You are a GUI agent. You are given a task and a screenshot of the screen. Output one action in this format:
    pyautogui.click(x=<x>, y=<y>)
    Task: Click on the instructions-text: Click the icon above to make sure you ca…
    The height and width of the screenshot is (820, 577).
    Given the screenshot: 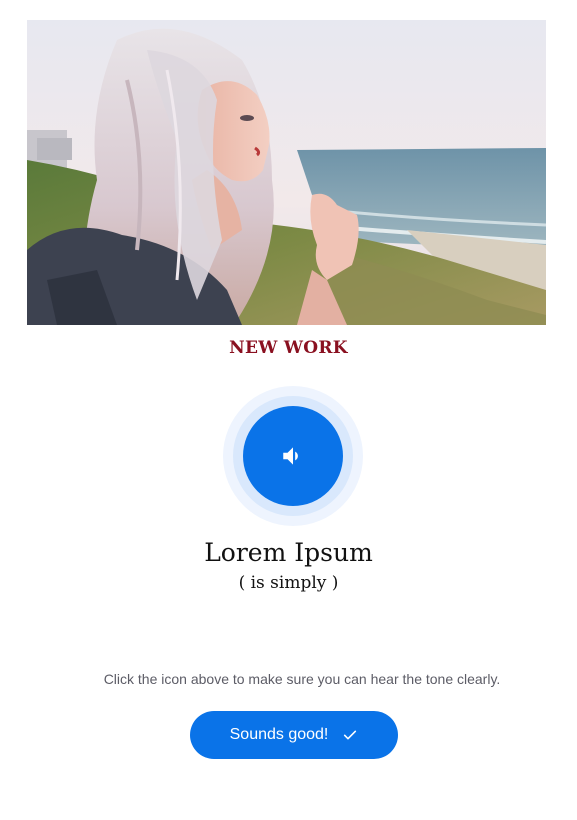 What is the action you would take?
    pyautogui.click(x=302, y=679)
    